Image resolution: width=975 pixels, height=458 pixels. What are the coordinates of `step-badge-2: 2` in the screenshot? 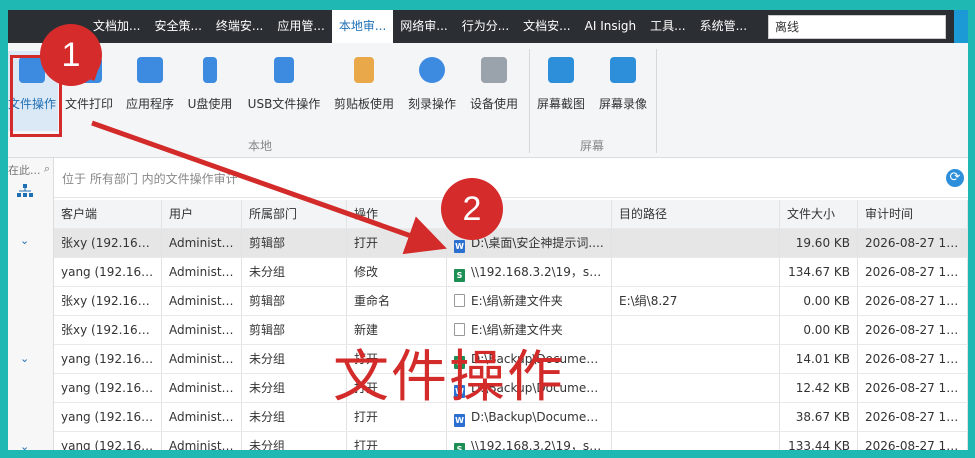 It's located at (472, 209).